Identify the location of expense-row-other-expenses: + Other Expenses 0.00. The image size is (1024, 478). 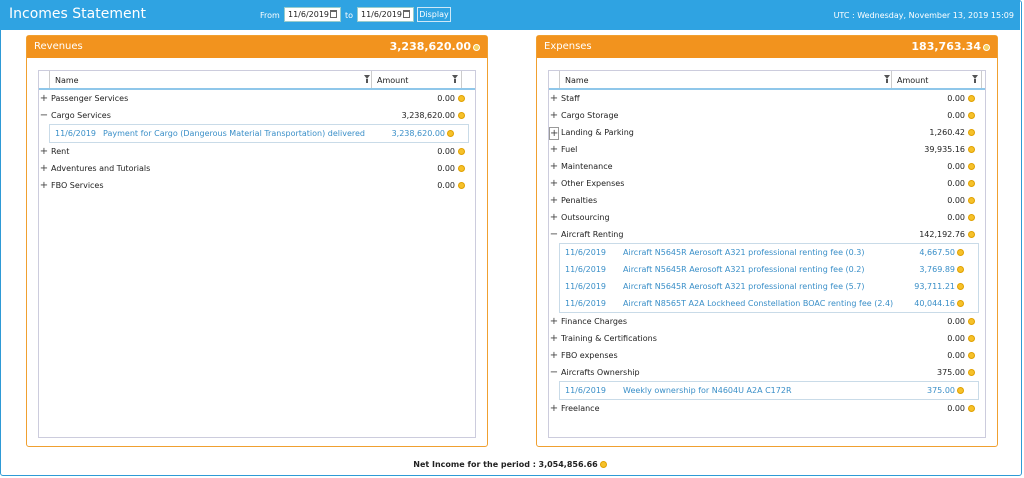
(767, 183).